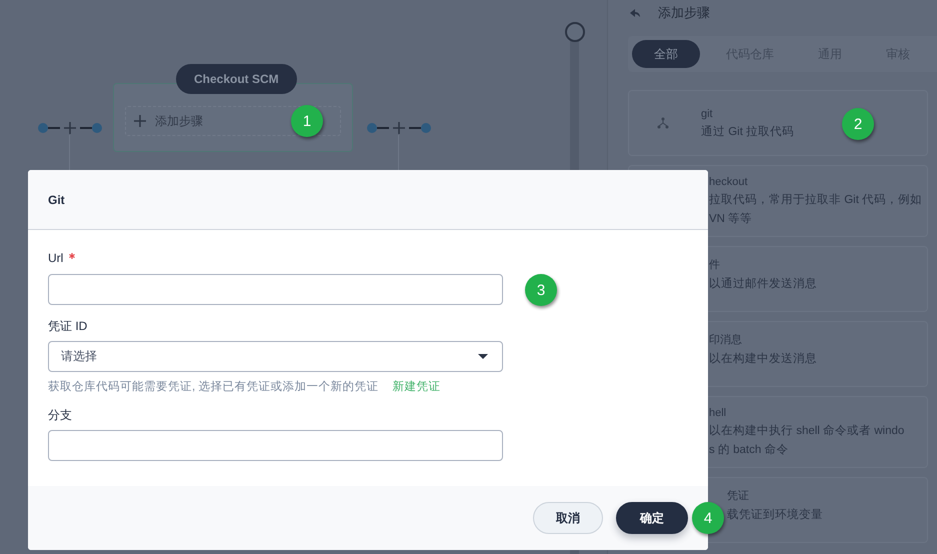  Describe the element at coordinates (749, 449) in the screenshot. I see `step-description: s 的 batch 命令` at that location.